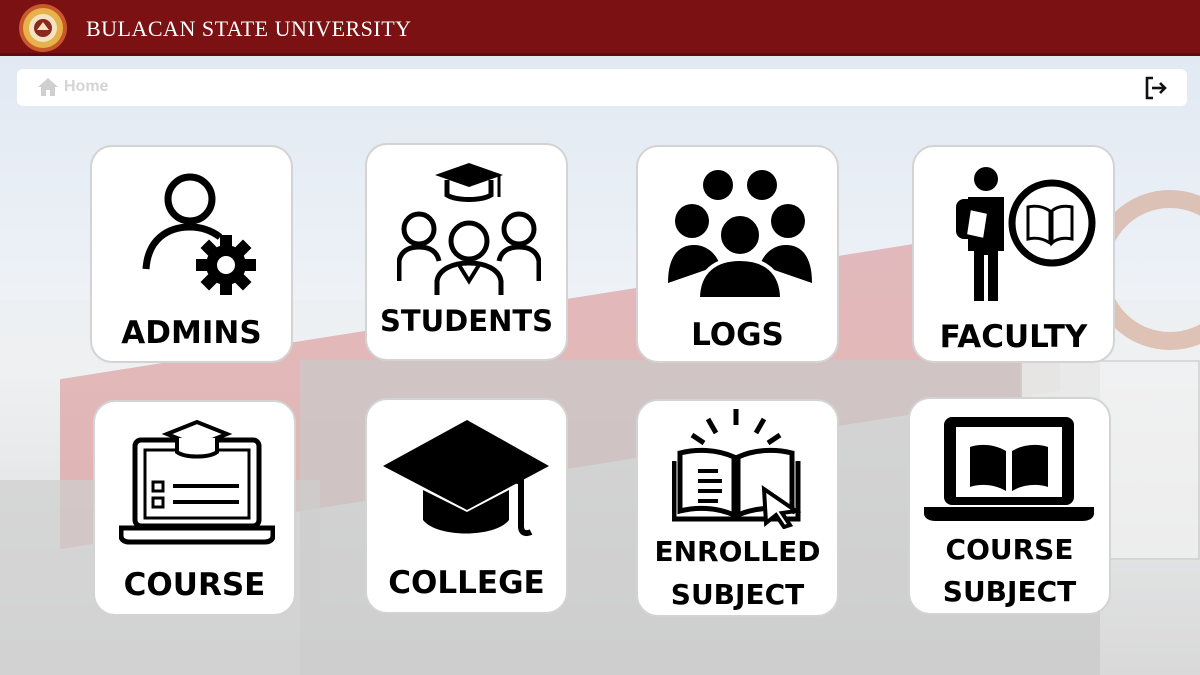 This screenshot has width=1200, height=675. I want to click on graduation-cap-icon, so click(466, 478).